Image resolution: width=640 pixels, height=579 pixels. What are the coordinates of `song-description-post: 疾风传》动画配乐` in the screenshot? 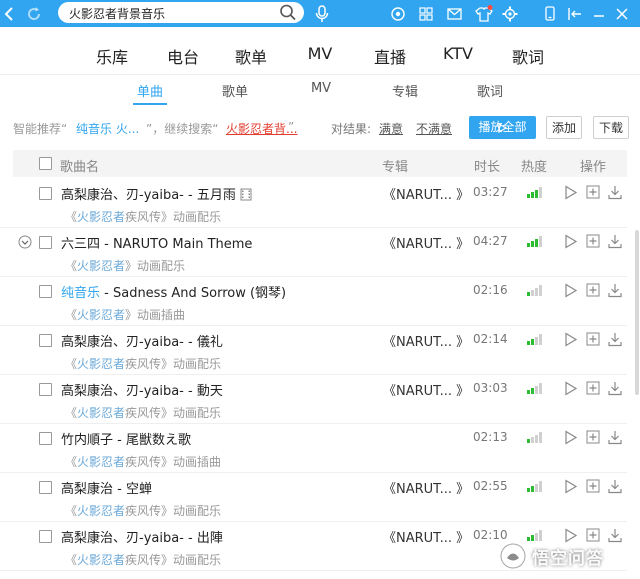 It's located at (173, 511).